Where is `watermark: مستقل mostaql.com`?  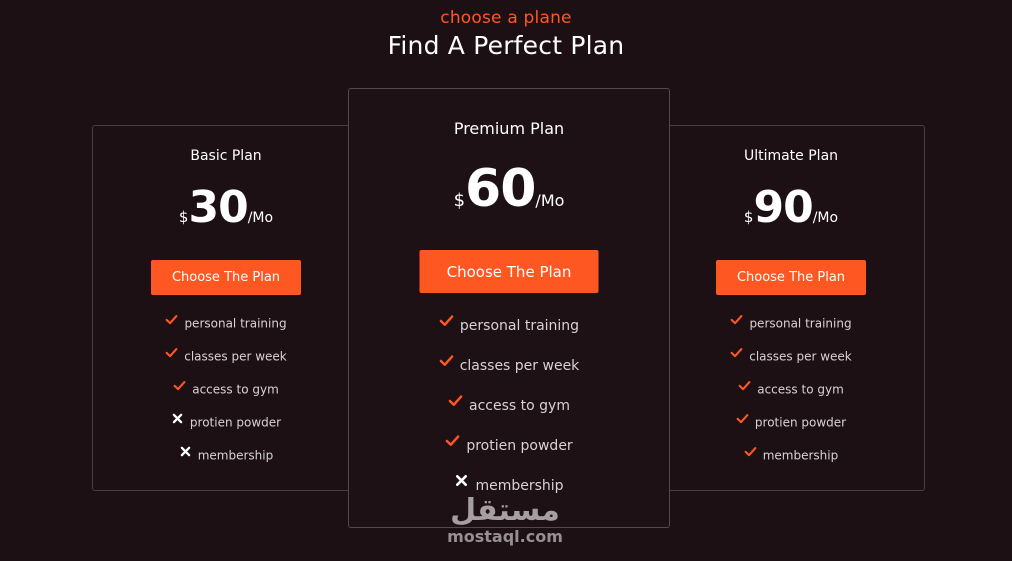 watermark: مستقل mostaql.com is located at coordinates (505, 520).